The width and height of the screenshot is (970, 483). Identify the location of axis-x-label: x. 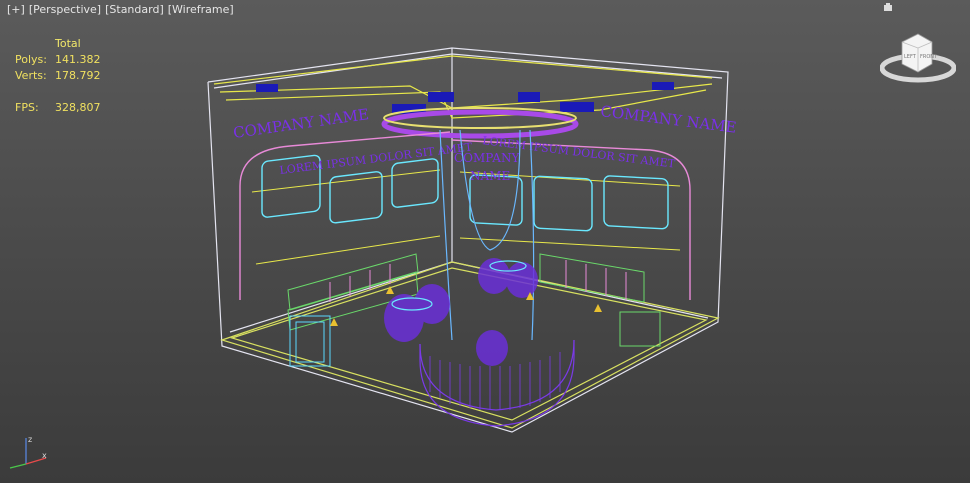
(44, 455).